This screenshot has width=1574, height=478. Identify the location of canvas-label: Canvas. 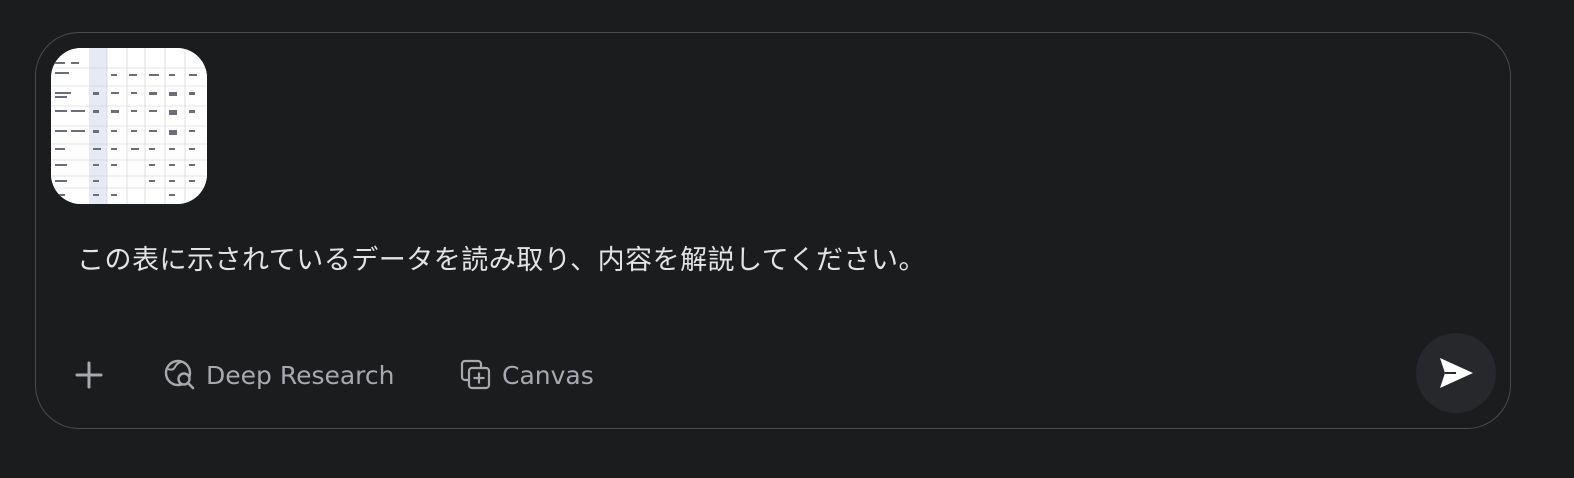
(548, 375).